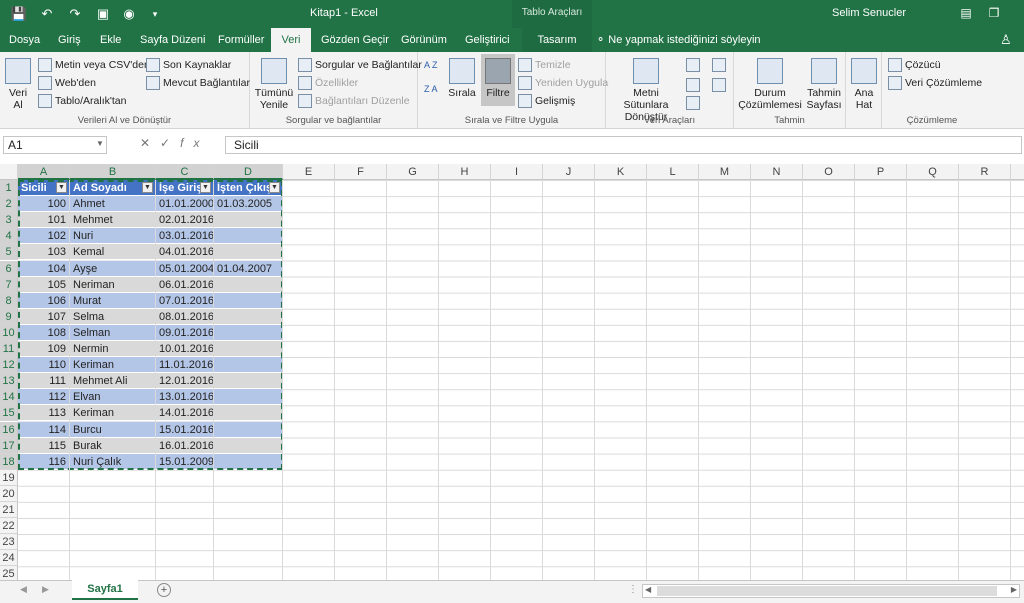 The height and width of the screenshot is (603, 1024). Describe the element at coordinates (648, 589) in the screenshot. I see `scroll-left-icon: ◀` at that location.